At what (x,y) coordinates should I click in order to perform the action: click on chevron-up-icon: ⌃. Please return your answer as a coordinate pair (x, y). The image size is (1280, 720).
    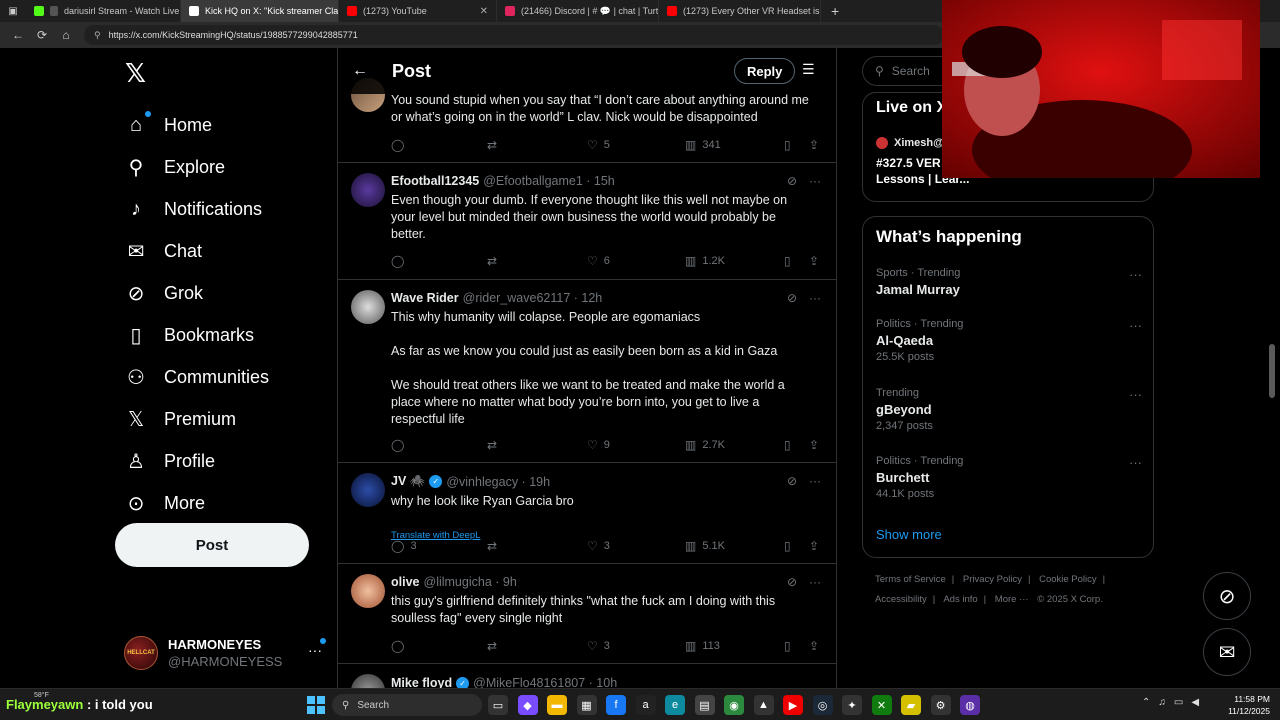
    Looking at the image, I should click on (1146, 702).